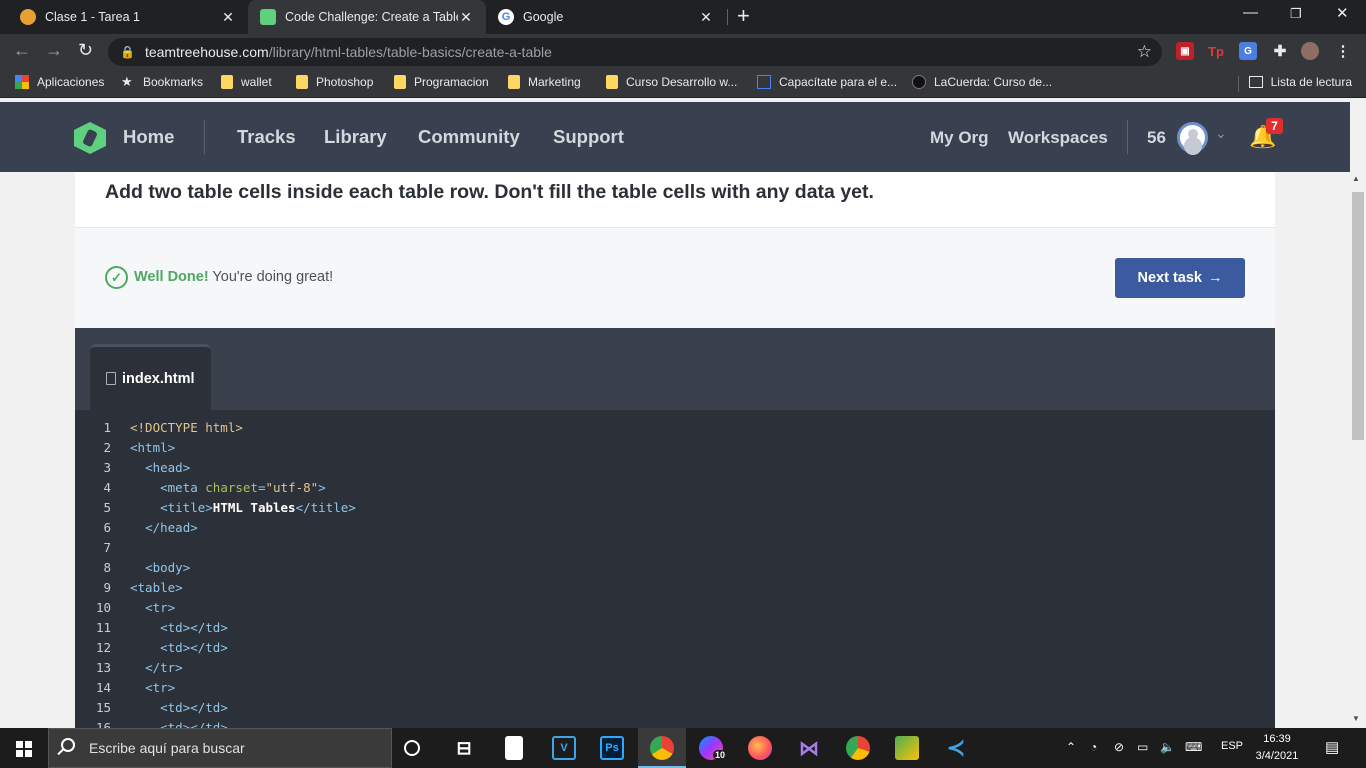 This screenshot has width=1366, height=768. Describe the element at coordinates (1343, 51) in the screenshot. I see `menu-dots-icon: ⋮` at that location.